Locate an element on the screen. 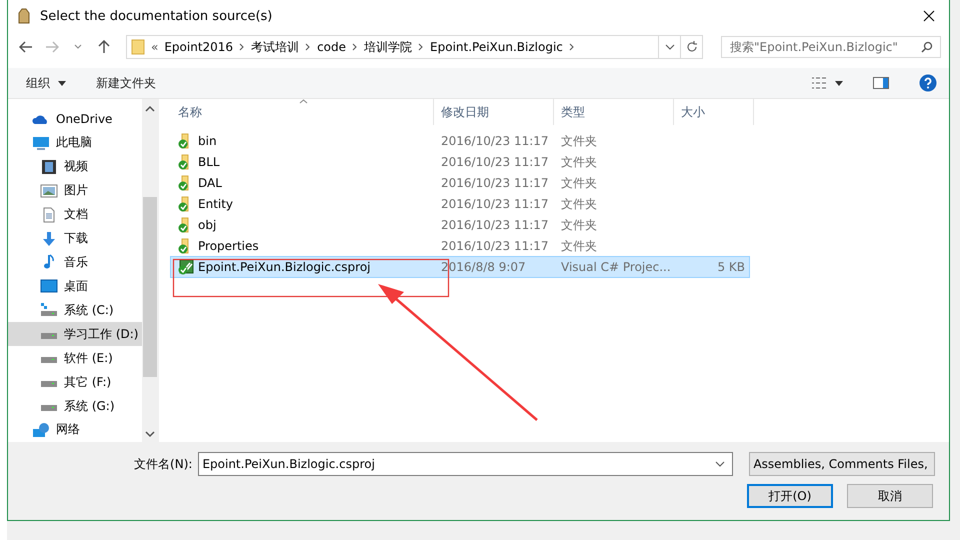  nav-item: 桌面 is located at coordinates (75, 286).